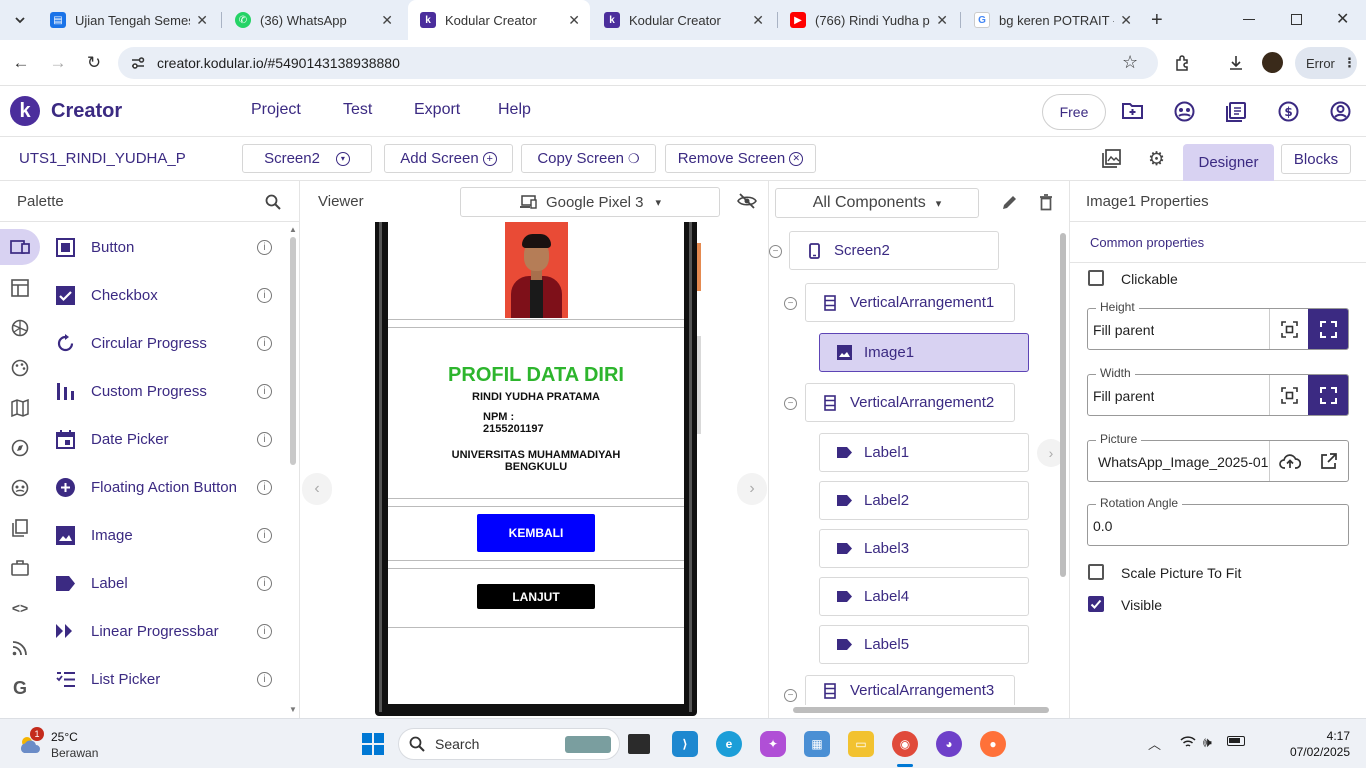  I want to click on reload-icon: ↻, so click(94, 63).